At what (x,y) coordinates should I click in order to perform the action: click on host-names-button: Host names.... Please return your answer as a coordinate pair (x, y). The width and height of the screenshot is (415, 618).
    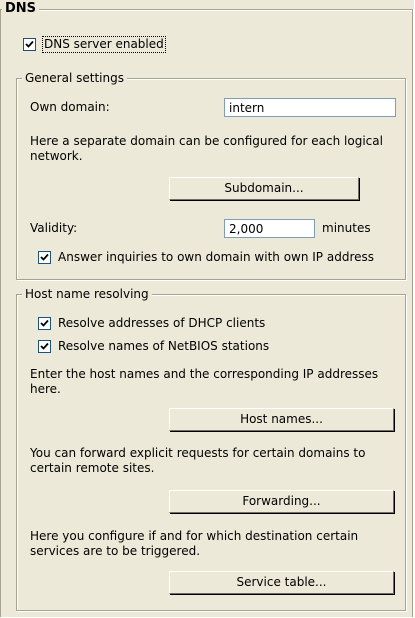
    Looking at the image, I should click on (281, 419).